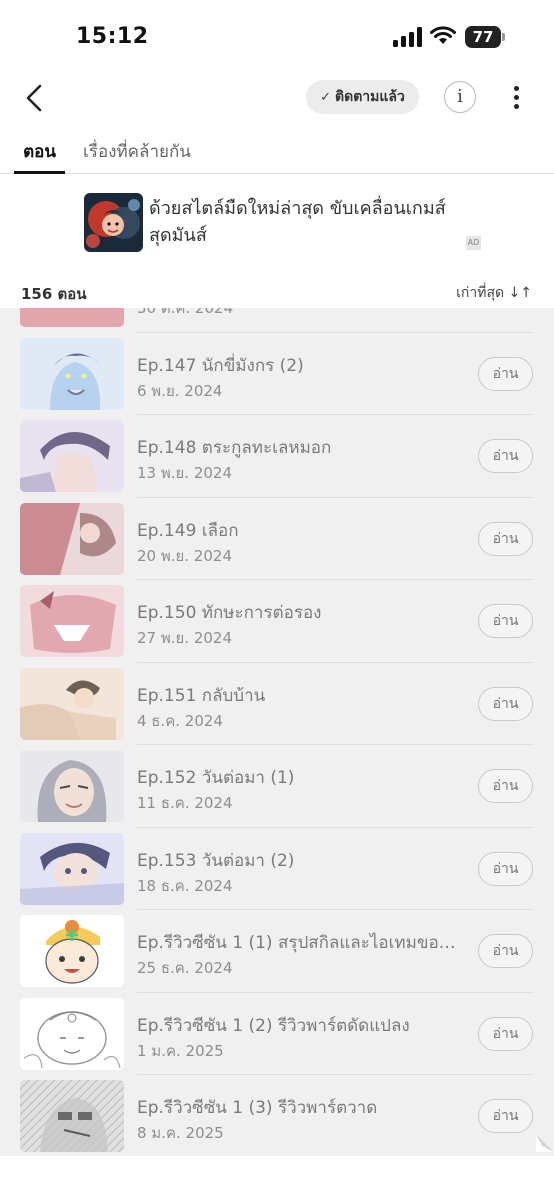 Image resolution: width=554 pixels, height=1200 pixels. I want to click on episode-date: 8 ม.ค. 2025, so click(180, 1133).